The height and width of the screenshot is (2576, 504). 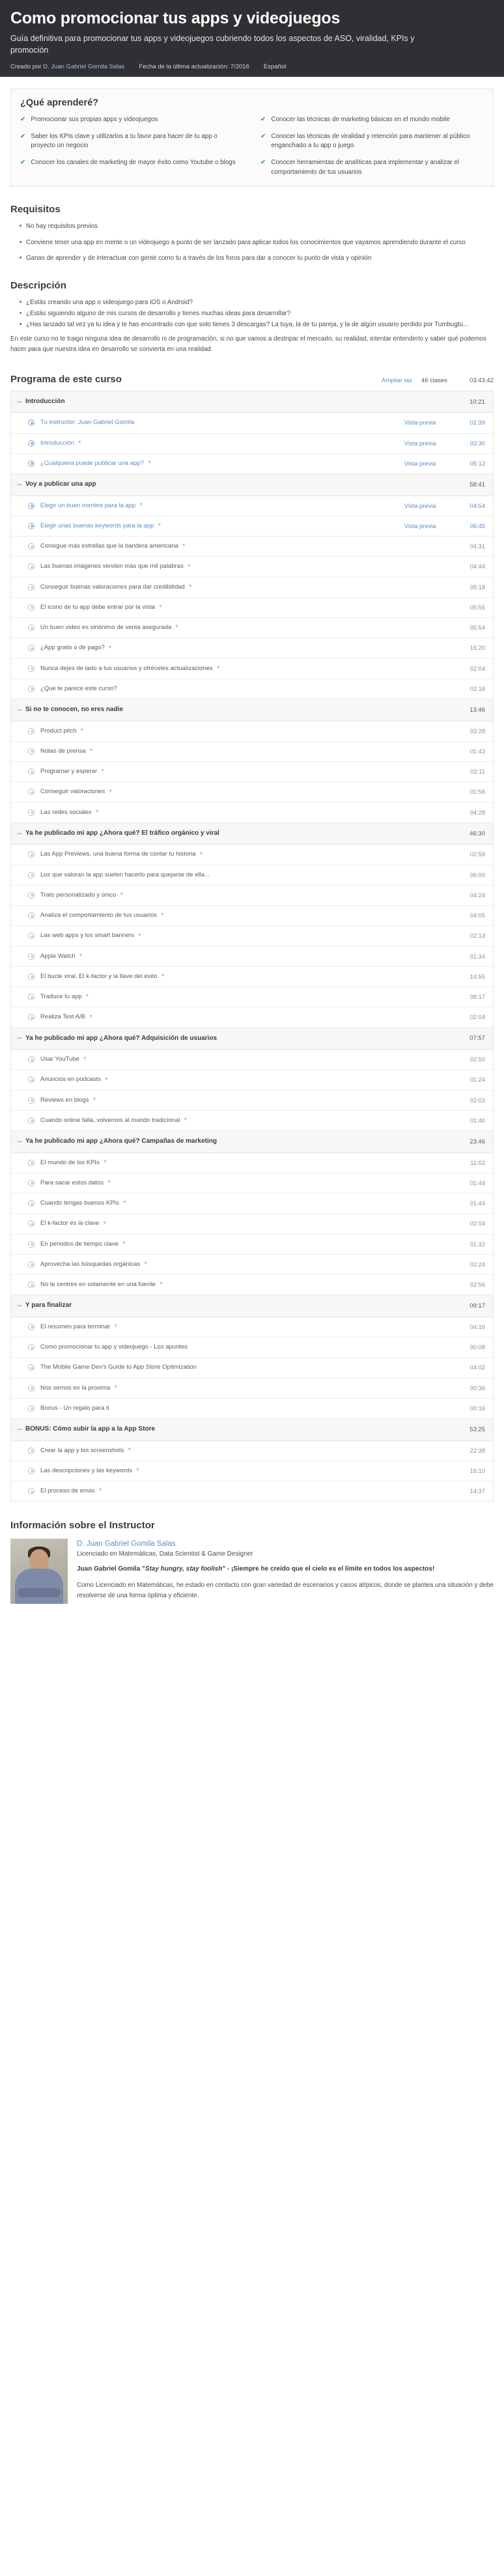 What do you see at coordinates (252, 1328) in the screenshot?
I see `curriculum-lecture-row: El resumen para terminar ▼ 04:16` at bounding box center [252, 1328].